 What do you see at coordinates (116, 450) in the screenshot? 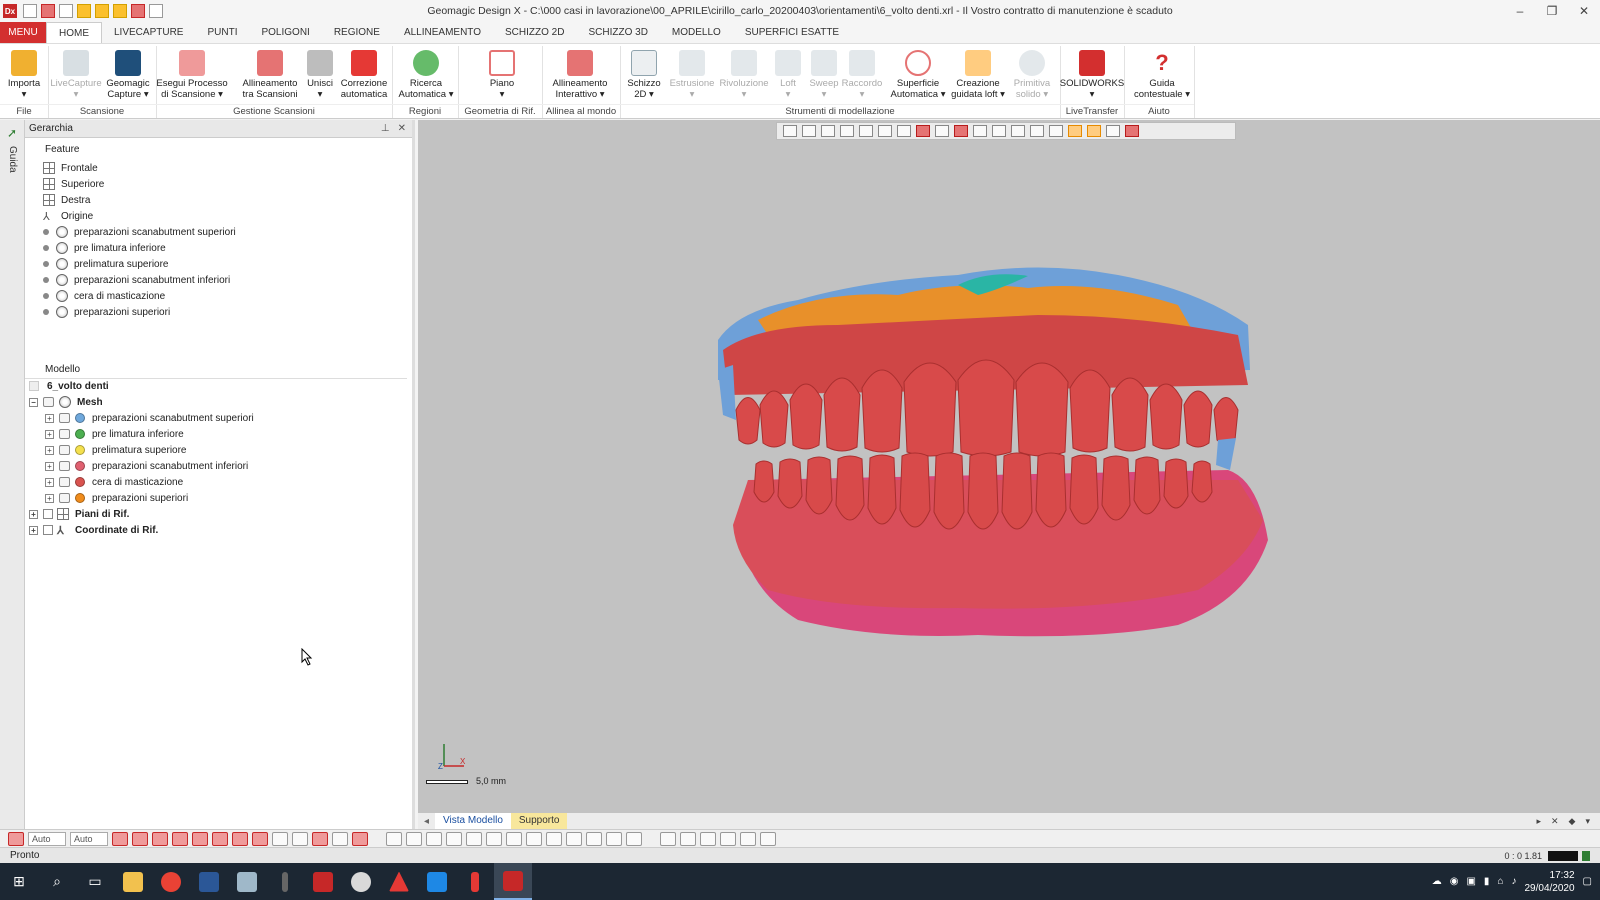
I see `mesh-item: + prelimatura superiore` at bounding box center [116, 450].